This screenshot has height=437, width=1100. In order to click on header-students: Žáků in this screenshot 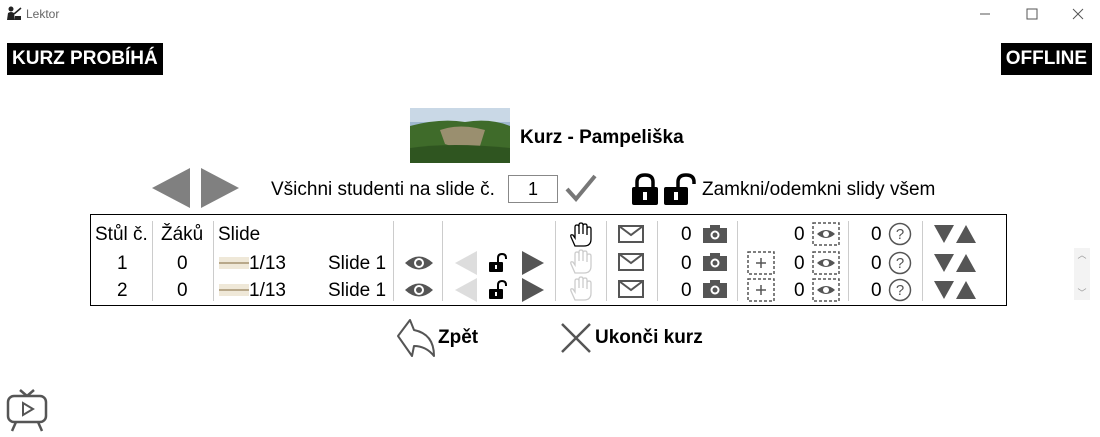, I will do `click(182, 234)`.